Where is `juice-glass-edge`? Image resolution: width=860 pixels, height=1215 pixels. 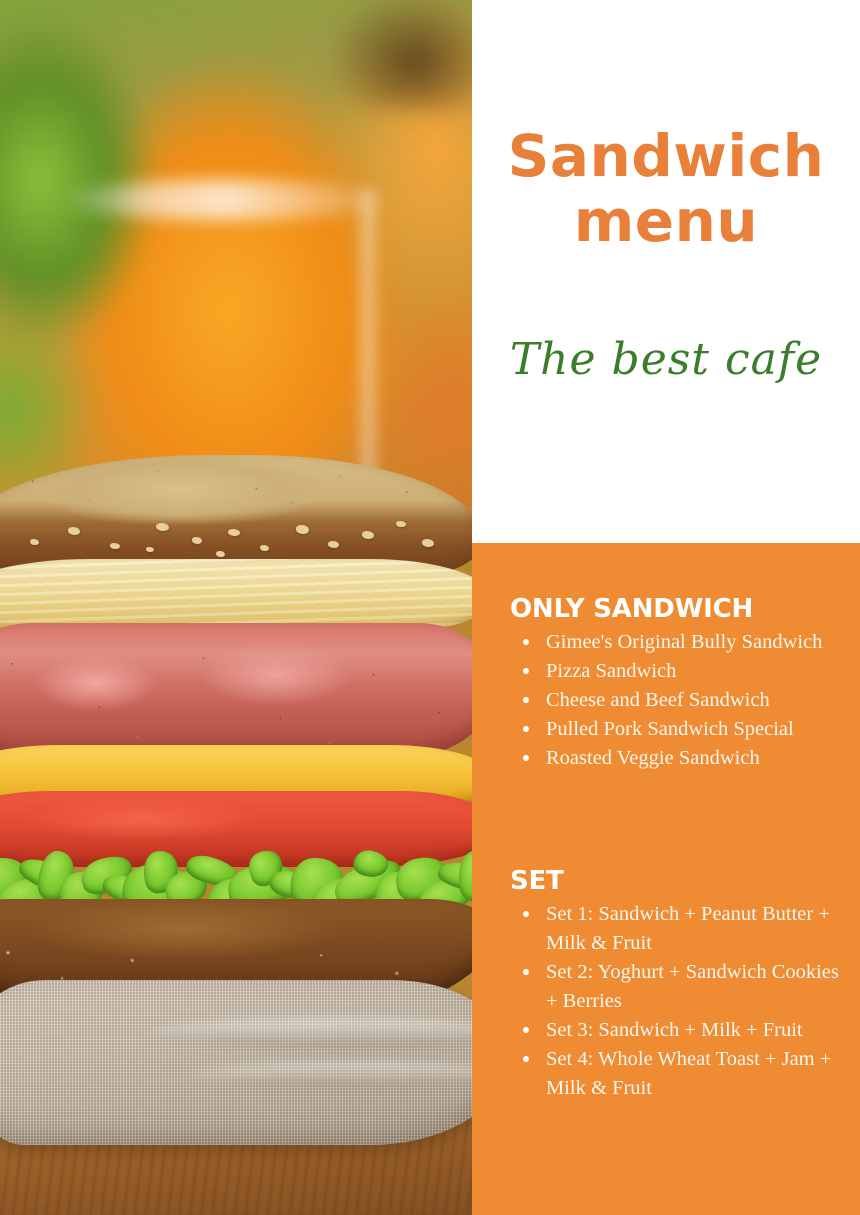
juice-glass-edge is located at coordinates (368, 340).